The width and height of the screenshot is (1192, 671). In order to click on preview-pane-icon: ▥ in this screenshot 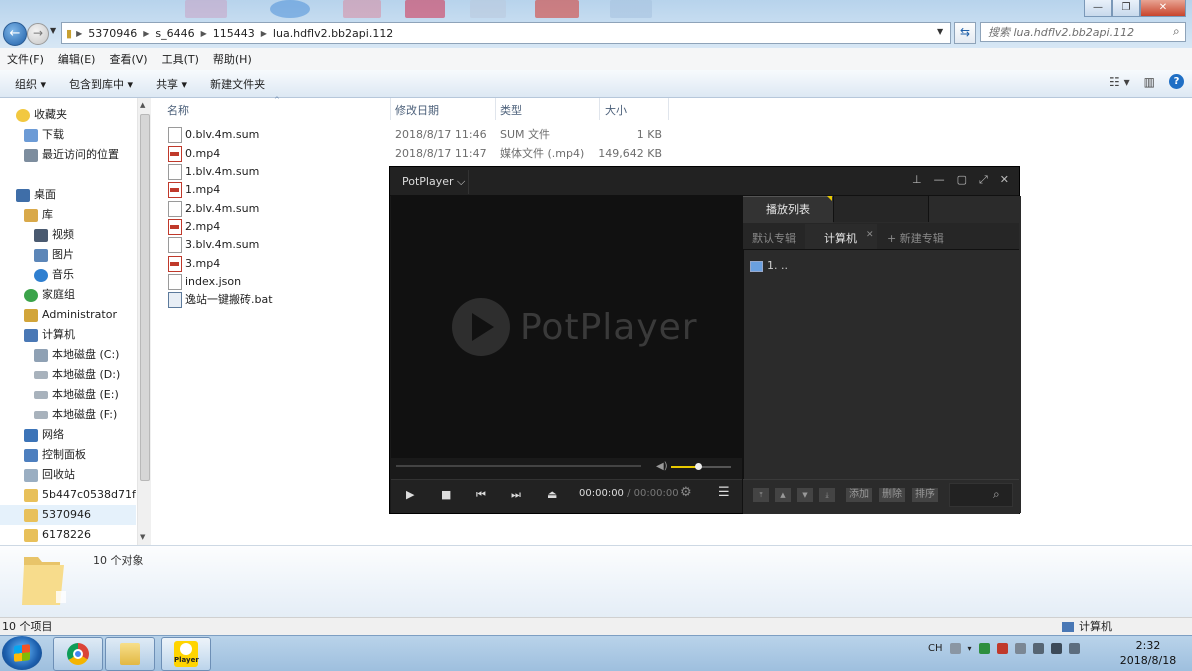, I will do `click(1149, 82)`.